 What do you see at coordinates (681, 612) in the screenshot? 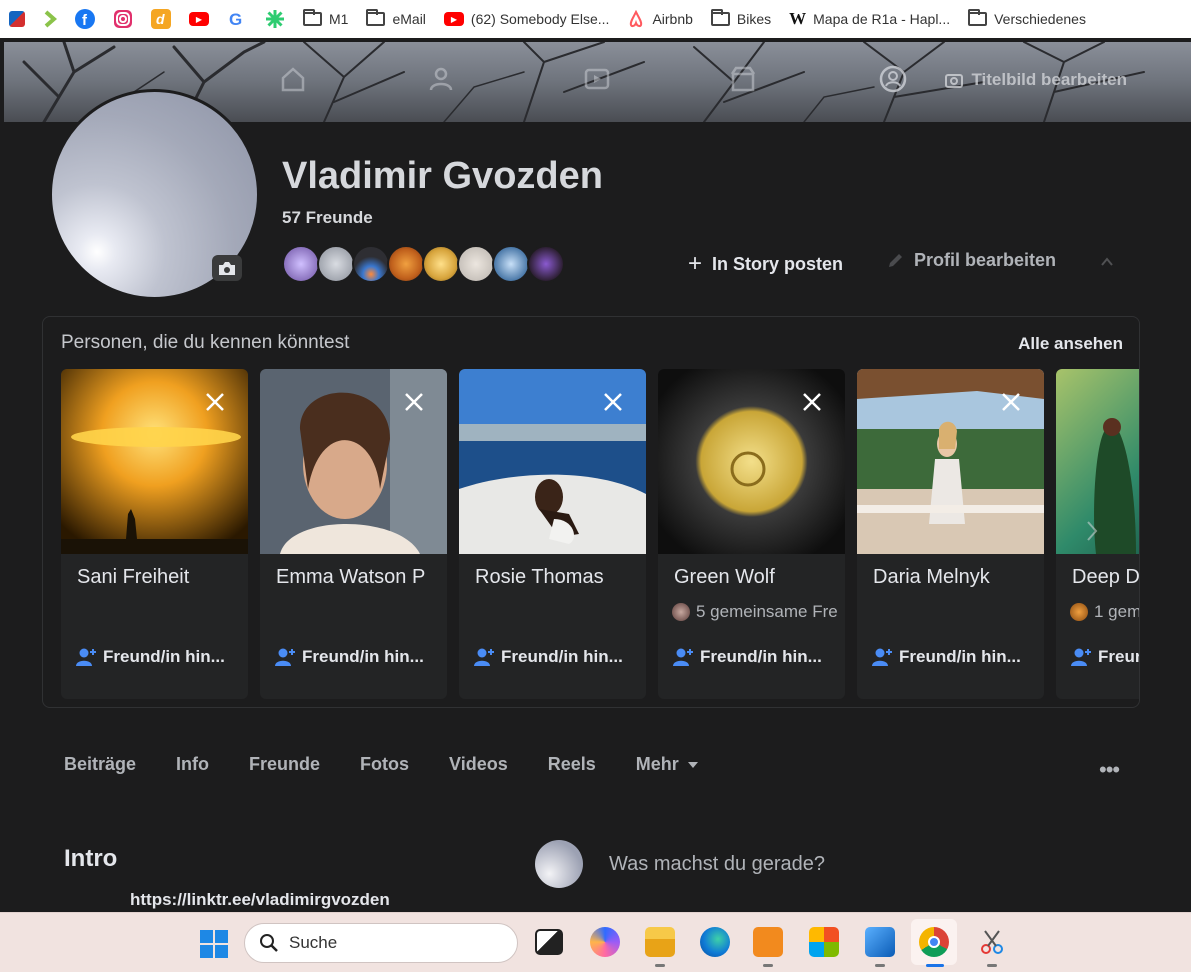
I see `mutual-friend-avatar` at bounding box center [681, 612].